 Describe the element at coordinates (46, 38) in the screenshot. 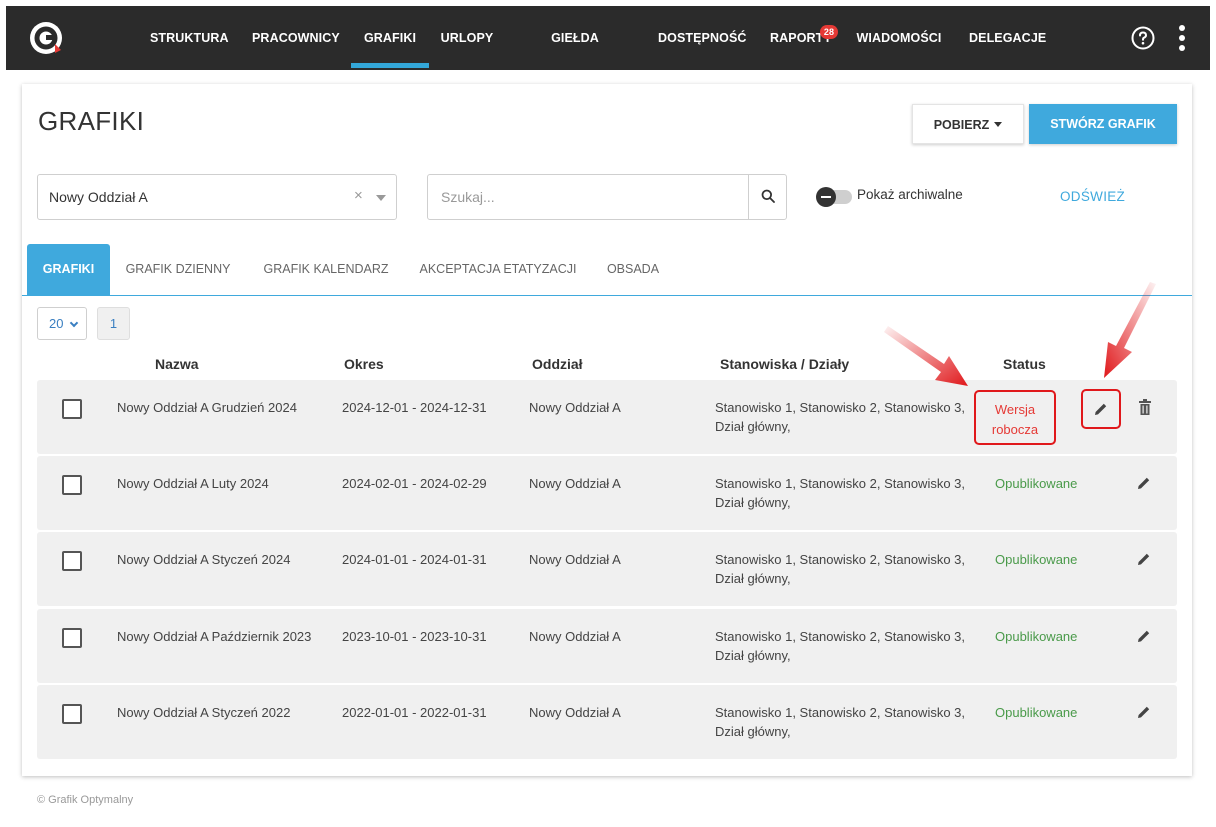

I see `logo-icon` at that location.